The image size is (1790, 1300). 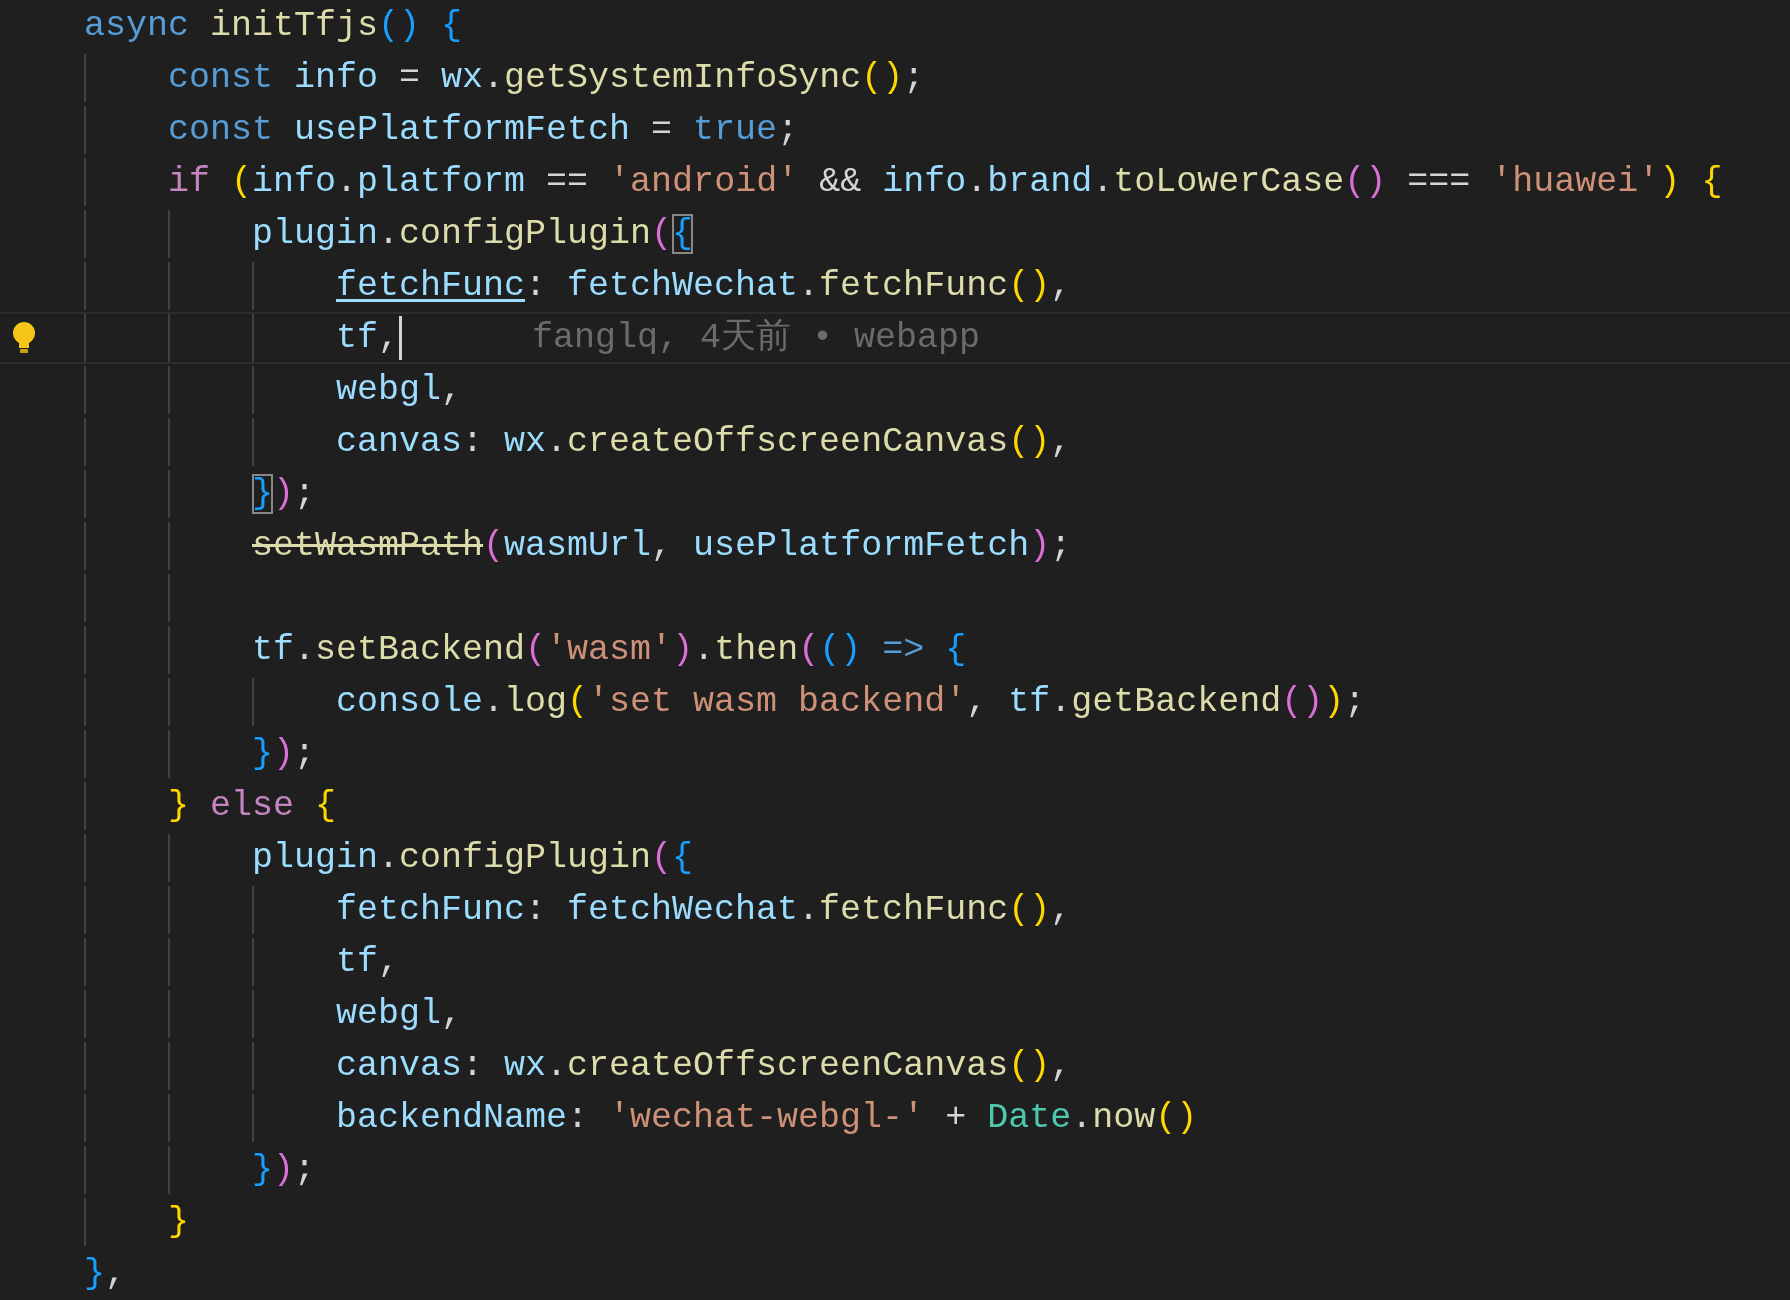 What do you see at coordinates (756, 338) in the screenshot?
I see `blame-annotation: fanglq, 4天前 • webapp` at bounding box center [756, 338].